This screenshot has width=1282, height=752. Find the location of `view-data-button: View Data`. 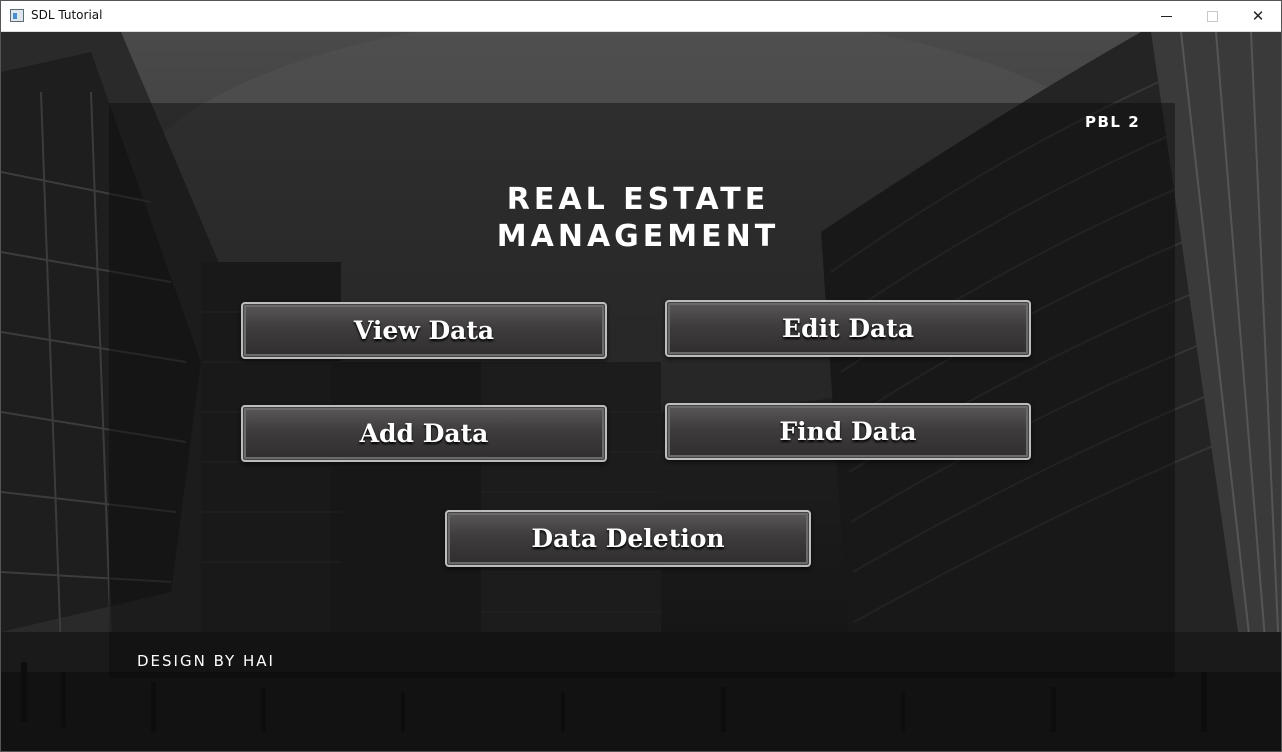

view-data-button: View Data is located at coordinates (424, 330).